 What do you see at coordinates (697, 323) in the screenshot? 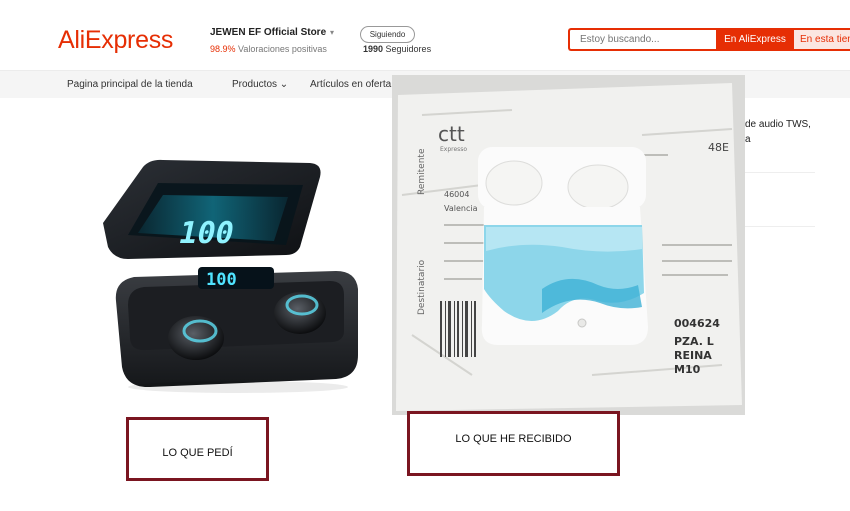
I see `svg-text: 004624` at bounding box center [697, 323].